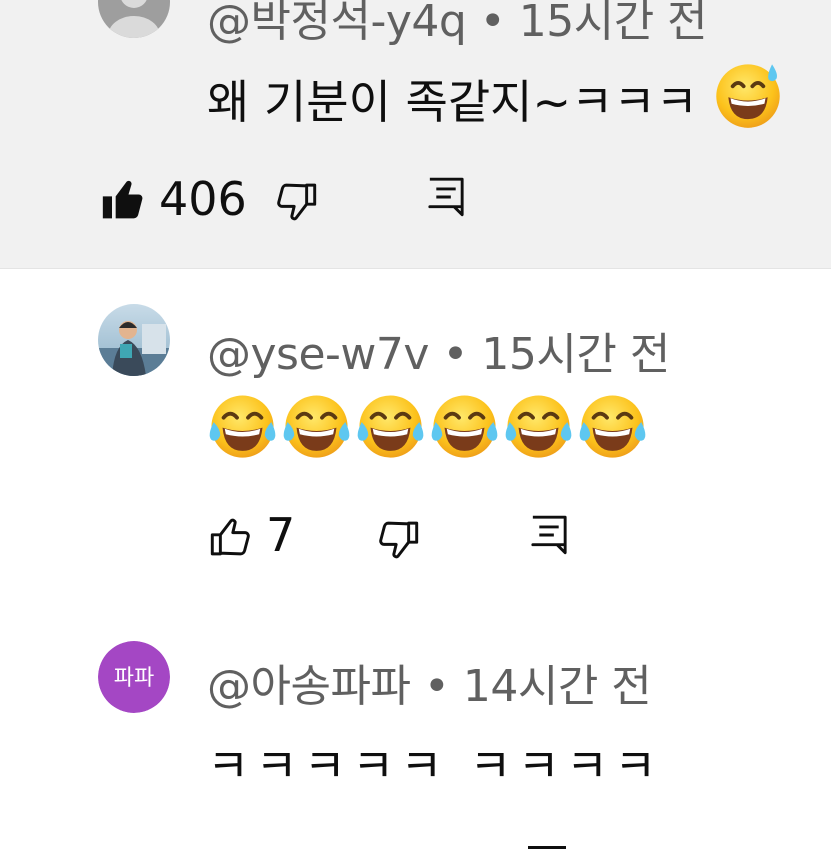 The width and height of the screenshot is (831, 850). What do you see at coordinates (123, 200) in the screenshot?
I see `like-filled-icon` at bounding box center [123, 200].